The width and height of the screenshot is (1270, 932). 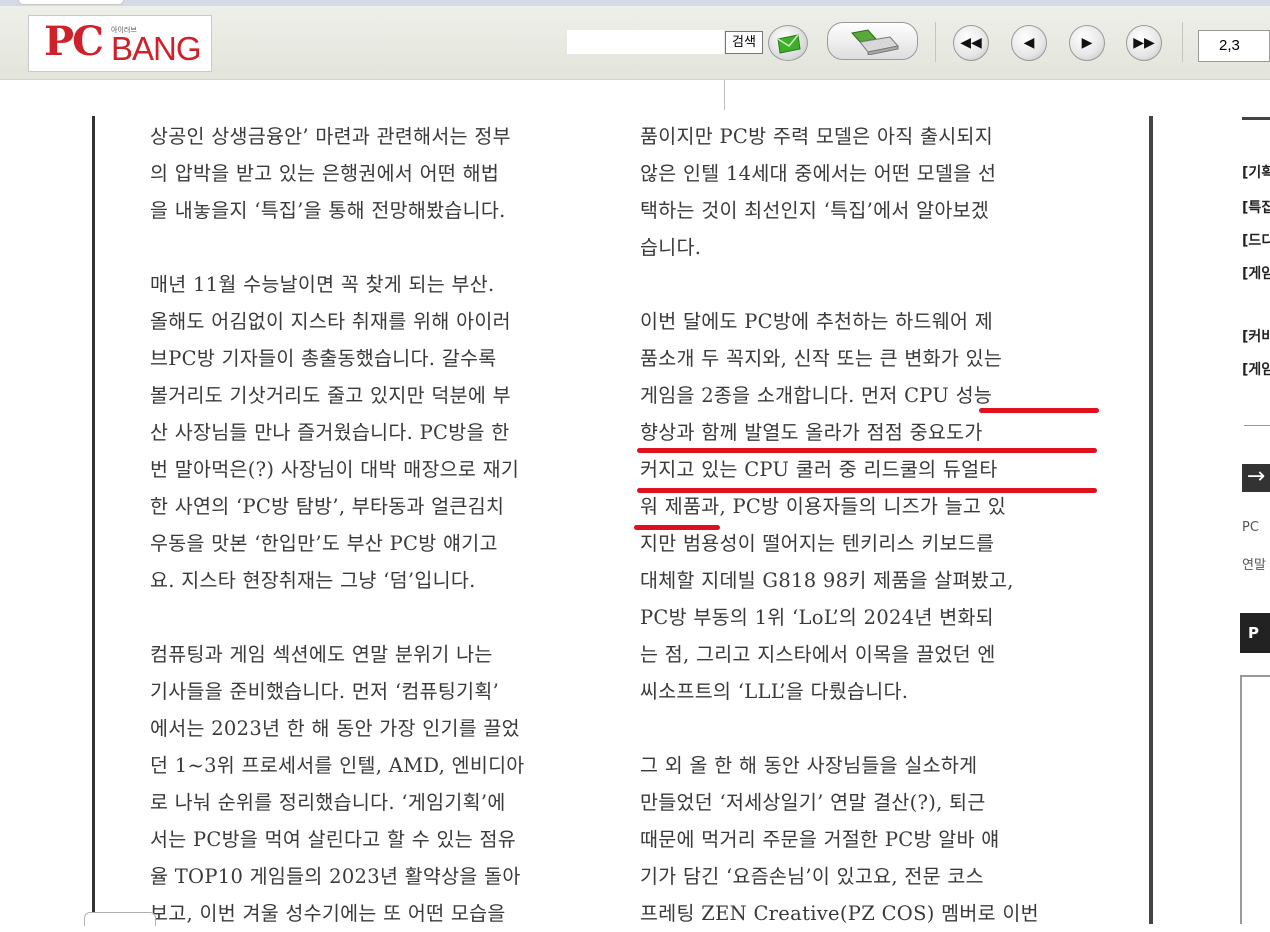 What do you see at coordinates (74, 41) in the screenshot?
I see `logo-pc-text: PC` at bounding box center [74, 41].